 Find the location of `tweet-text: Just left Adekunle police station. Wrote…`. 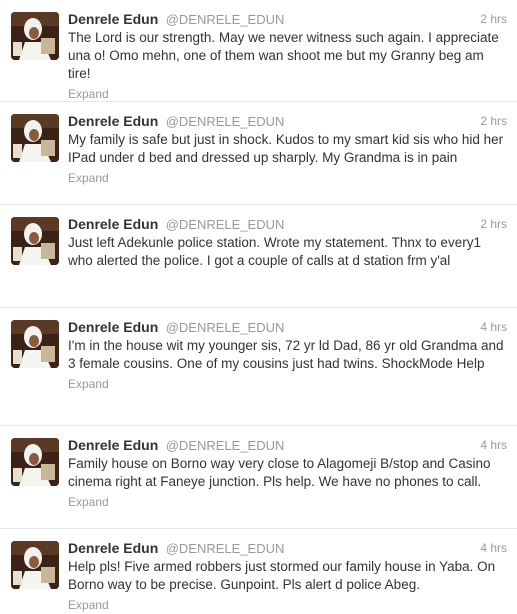

tweet-text: Just left Adekunle police station. Wrote… is located at coordinates (274, 251).